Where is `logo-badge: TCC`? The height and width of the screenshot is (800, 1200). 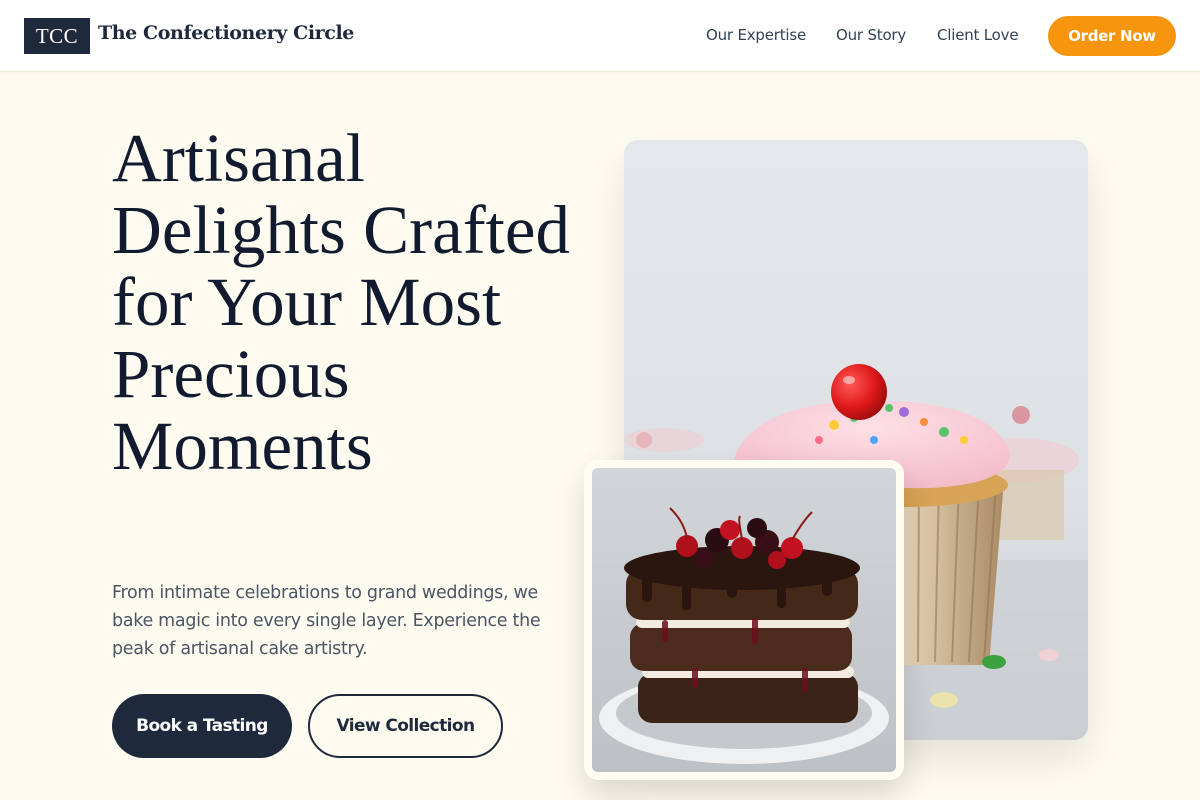 logo-badge: TCC is located at coordinates (57, 36).